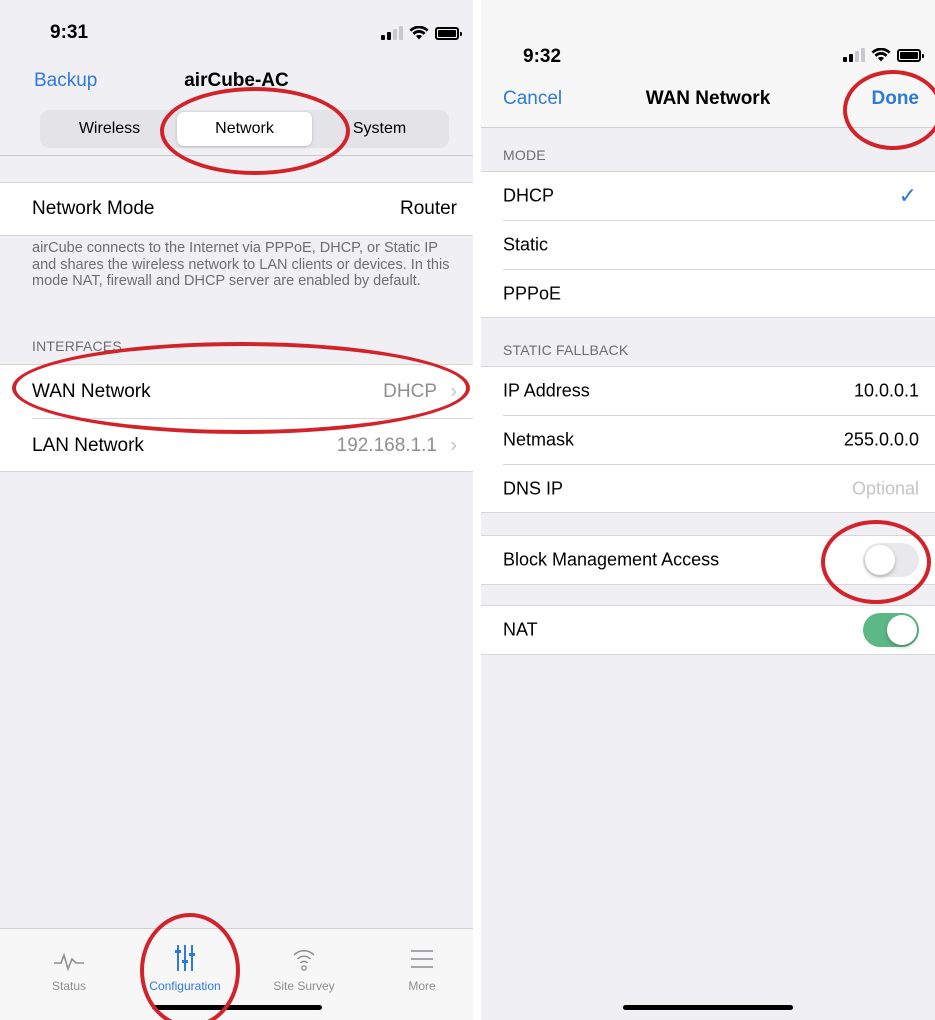 This screenshot has width=935, height=1020. I want to click on ip-address-label: IP Address, so click(546, 390).